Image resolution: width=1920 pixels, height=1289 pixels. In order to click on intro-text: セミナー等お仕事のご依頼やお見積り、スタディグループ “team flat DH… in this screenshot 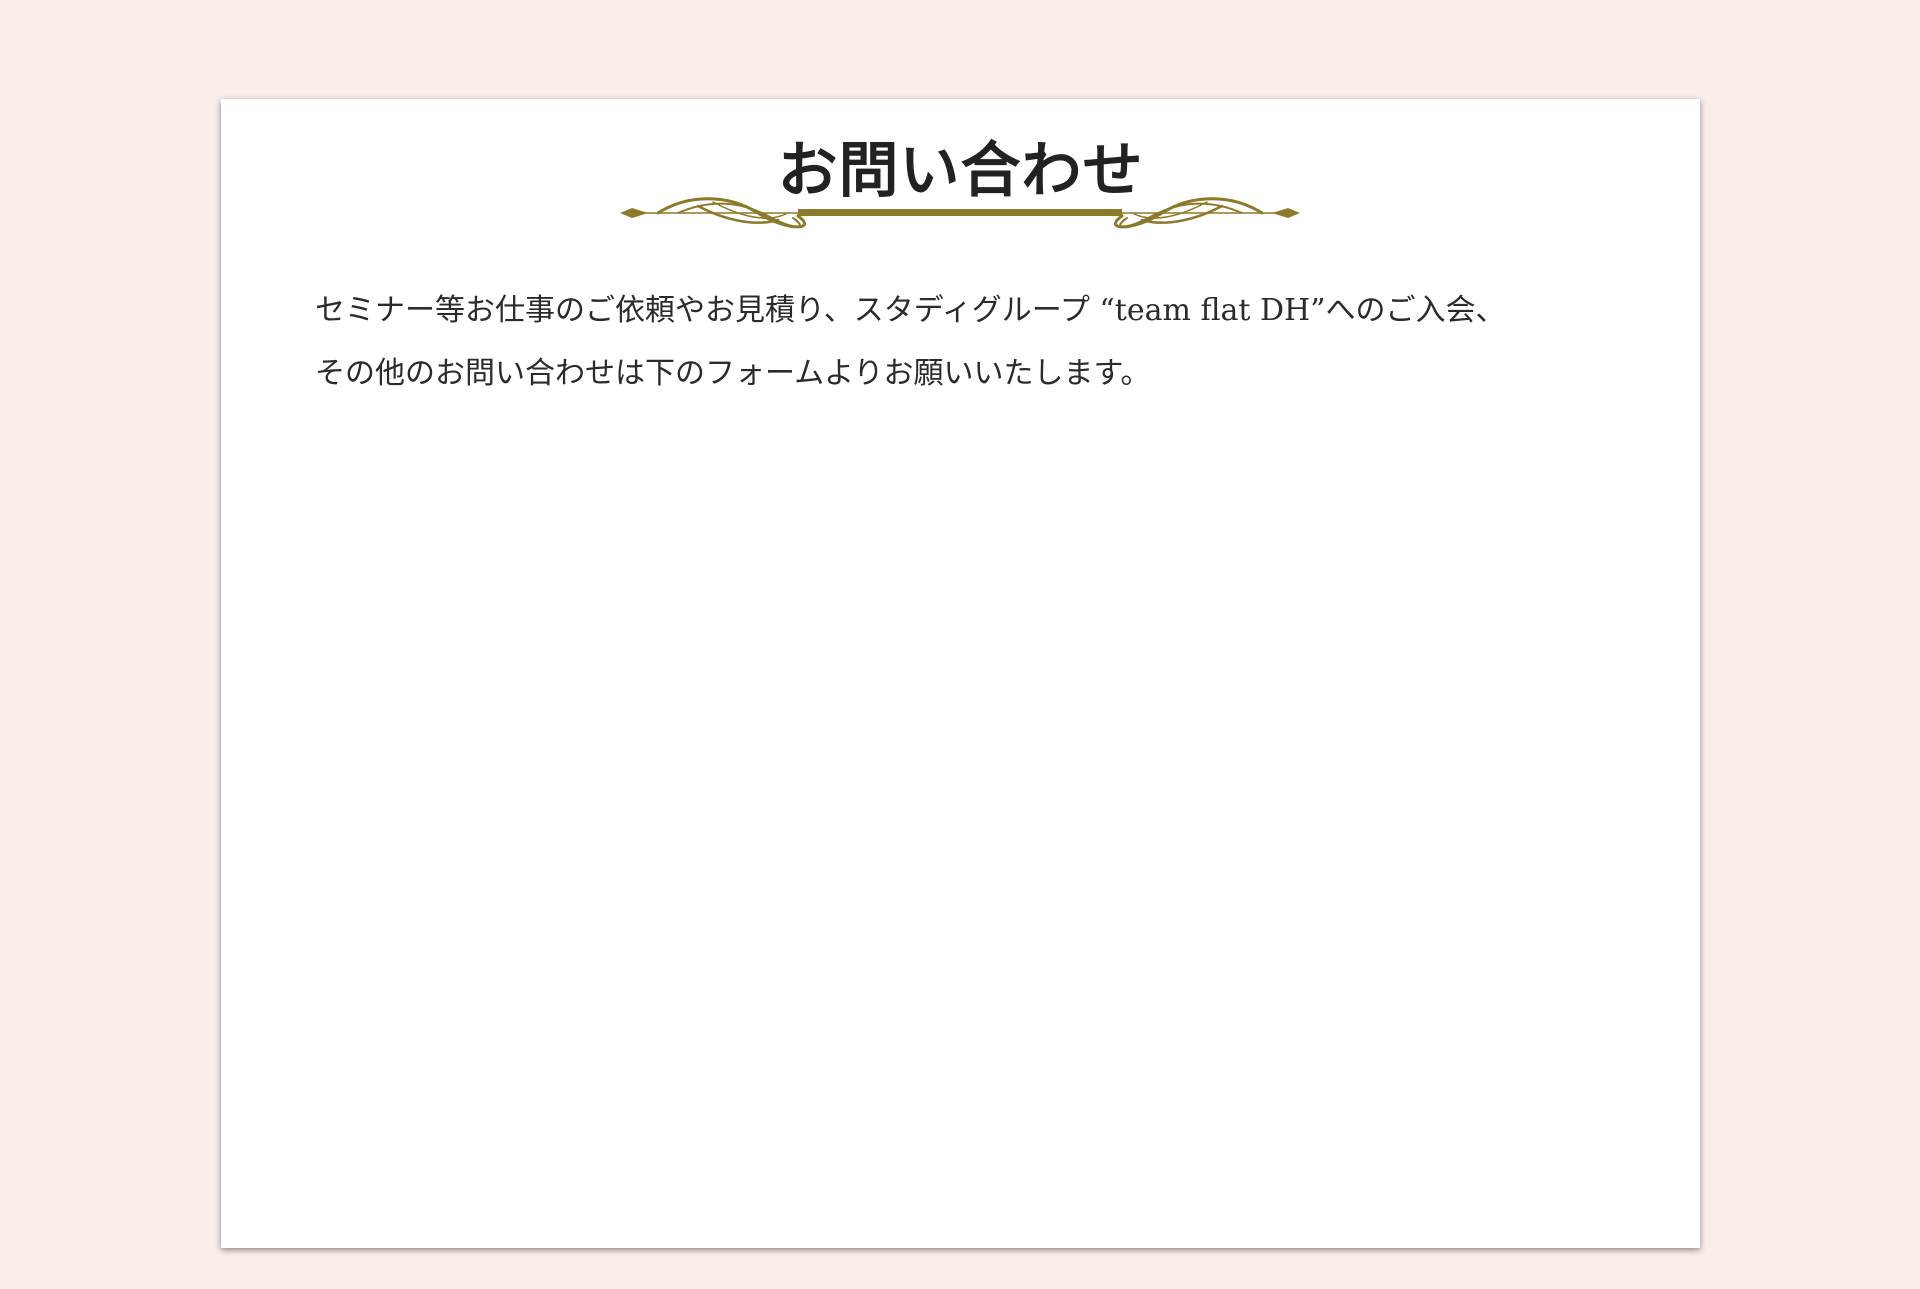, I will do `click(910, 342)`.